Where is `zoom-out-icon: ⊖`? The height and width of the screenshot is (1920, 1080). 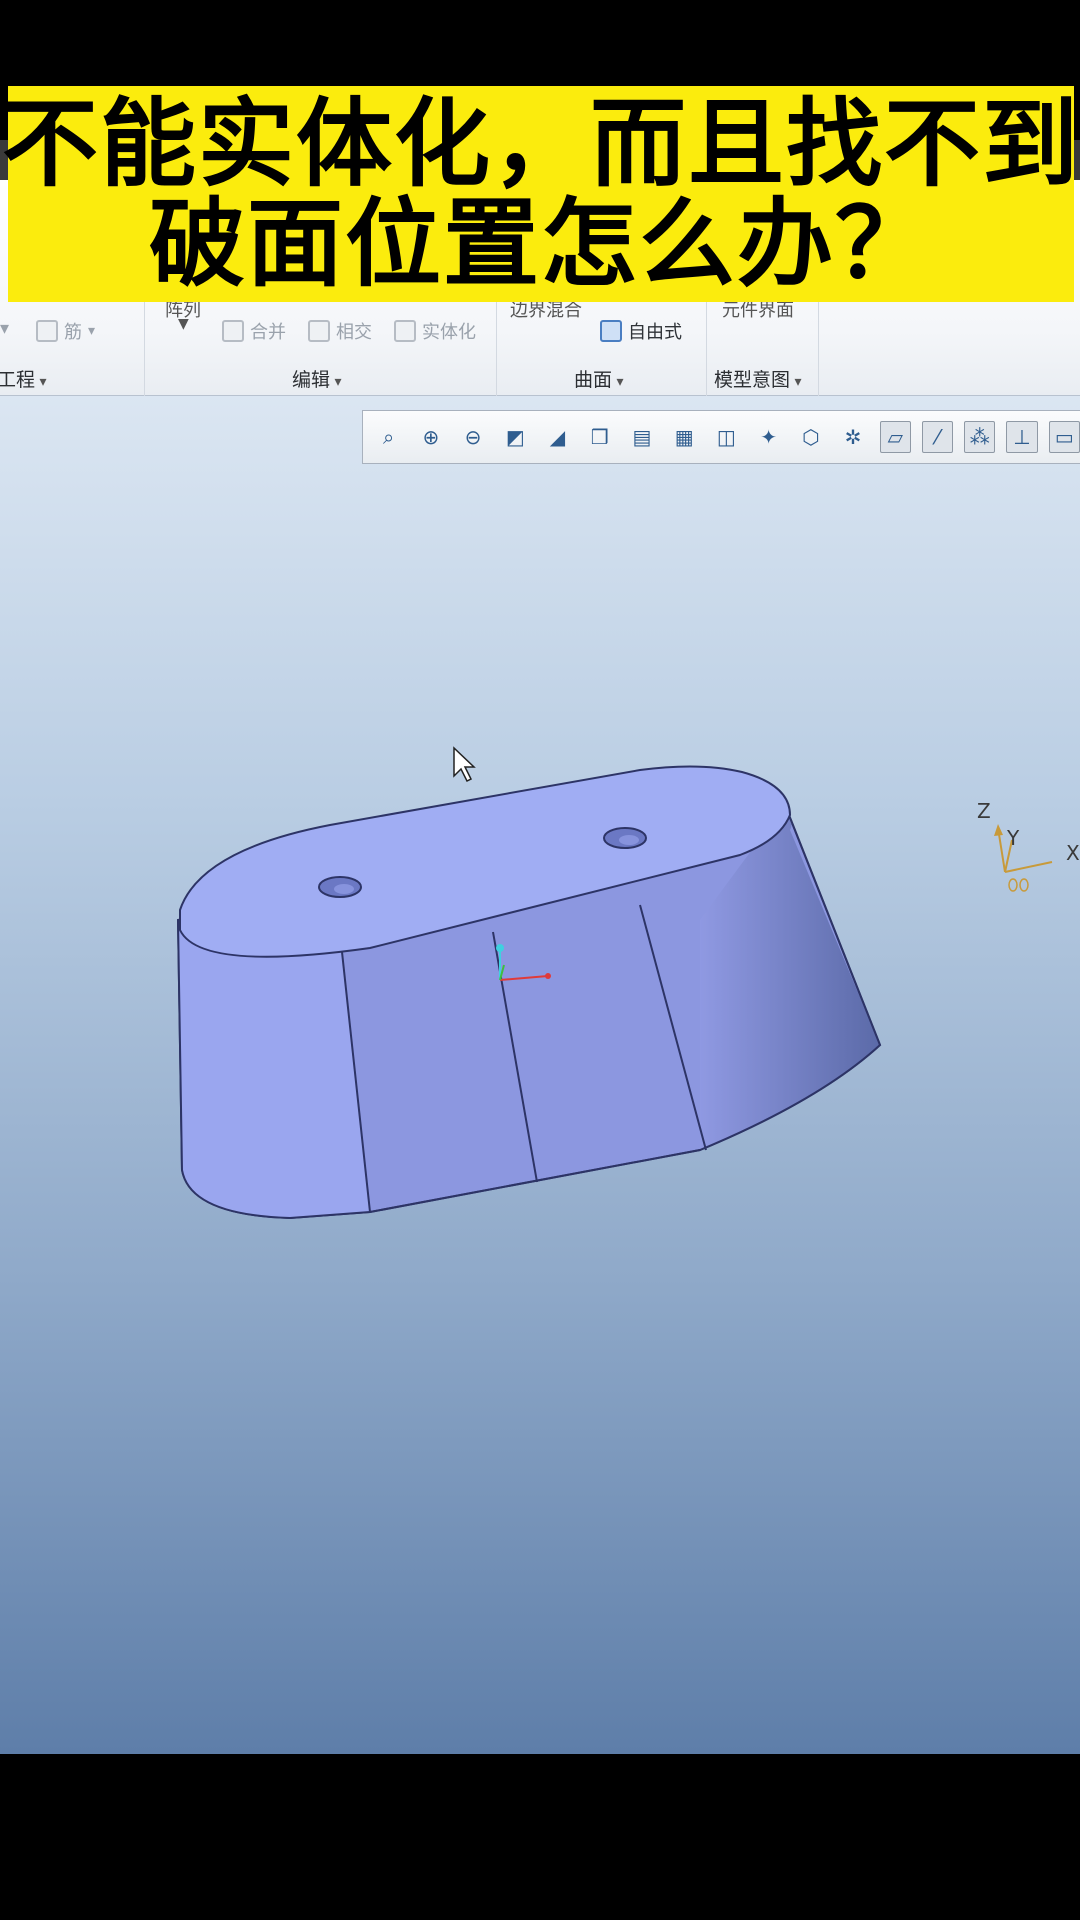
zoom-out-icon: ⊖ is located at coordinates (472, 437).